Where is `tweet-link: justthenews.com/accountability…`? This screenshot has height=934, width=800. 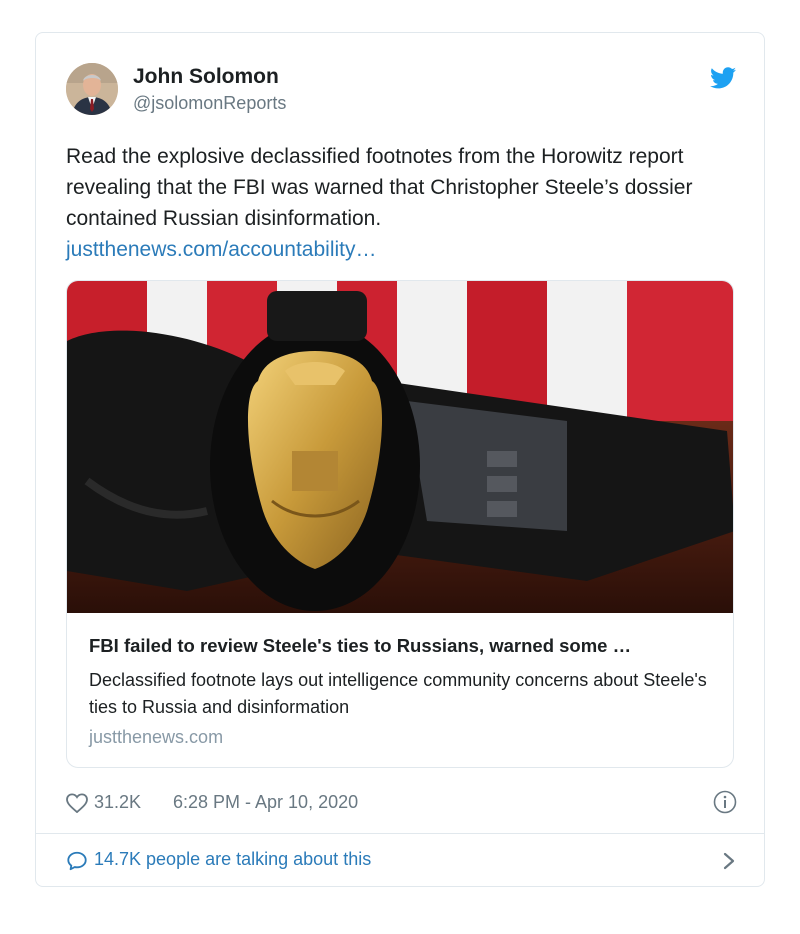
tweet-link: justthenews.com/accountability… is located at coordinates (401, 249).